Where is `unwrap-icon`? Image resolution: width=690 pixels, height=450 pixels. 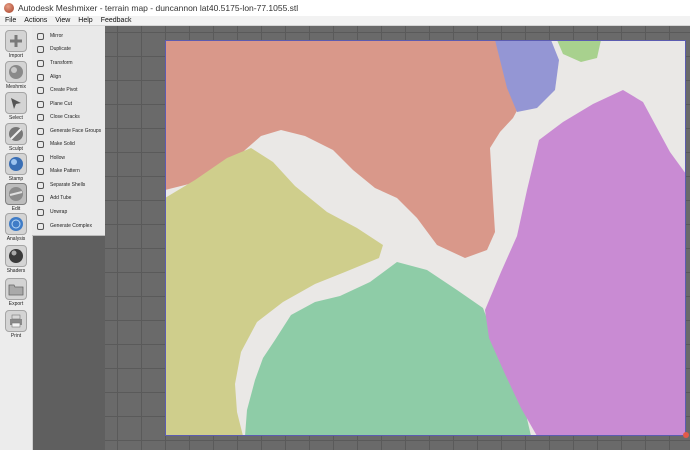 unwrap-icon is located at coordinates (40, 212).